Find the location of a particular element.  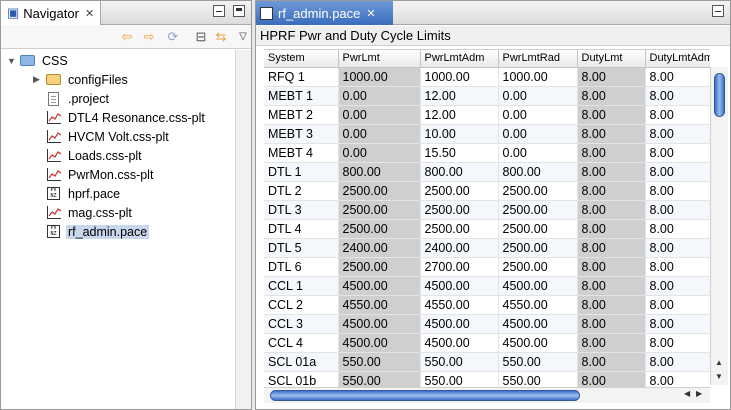

close-icon: ✕ is located at coordinates (370, 13).